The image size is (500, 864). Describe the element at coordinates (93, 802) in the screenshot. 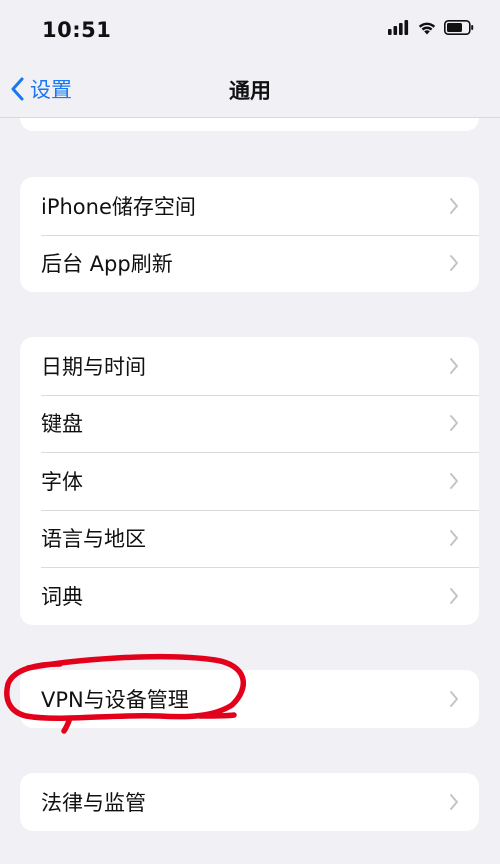

I see `row-label: 法律与监管` at that location.